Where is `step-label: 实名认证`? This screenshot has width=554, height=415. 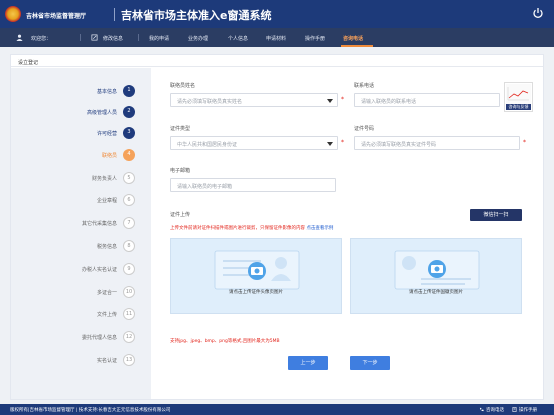 step-label: 实名认证 is located at coordinates (106, 361).